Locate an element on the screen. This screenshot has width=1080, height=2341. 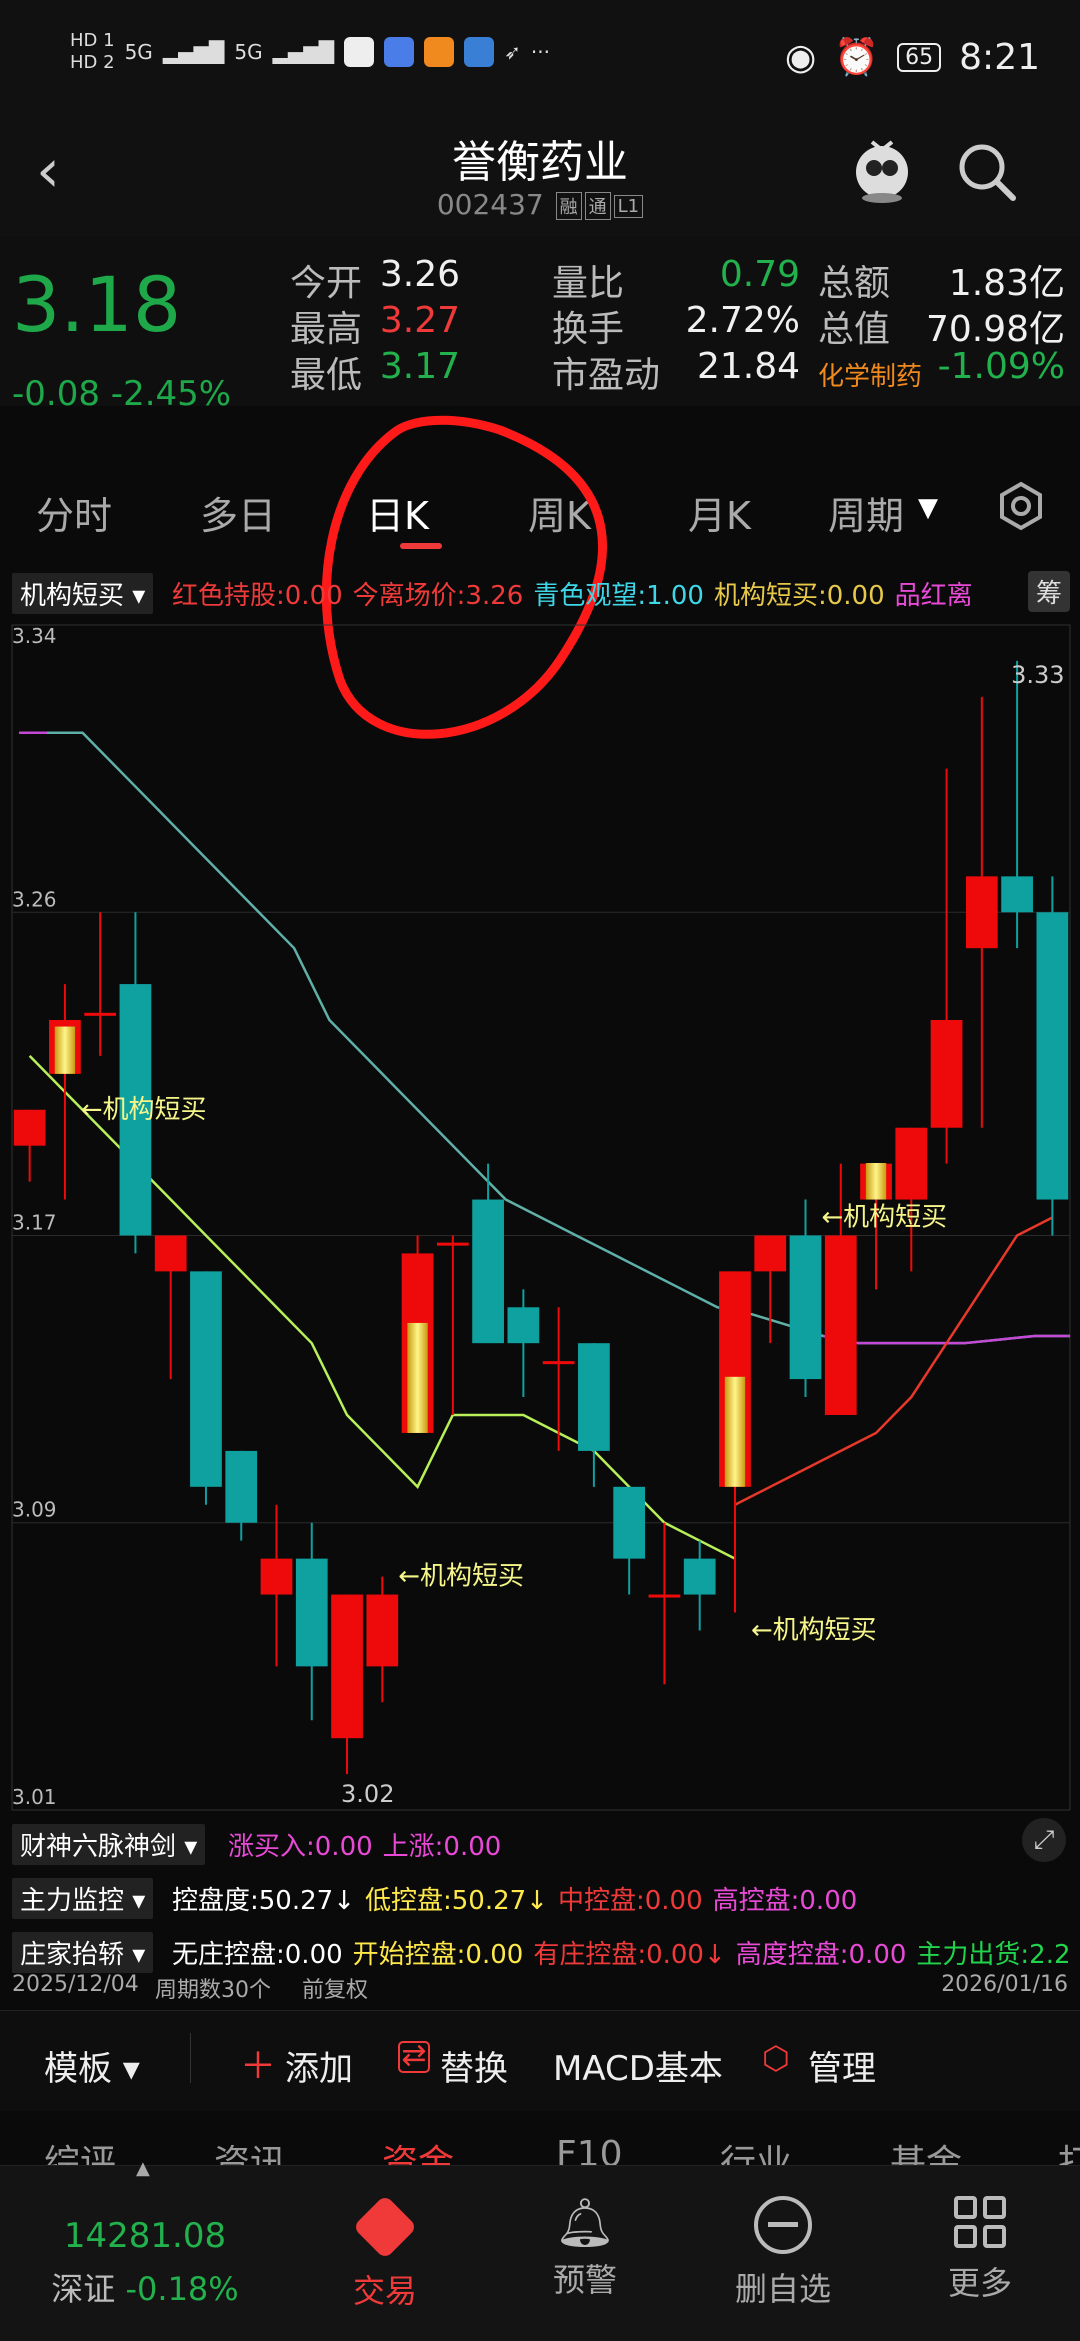
manage-button: 管理 is located at coordinates (842, 2065).